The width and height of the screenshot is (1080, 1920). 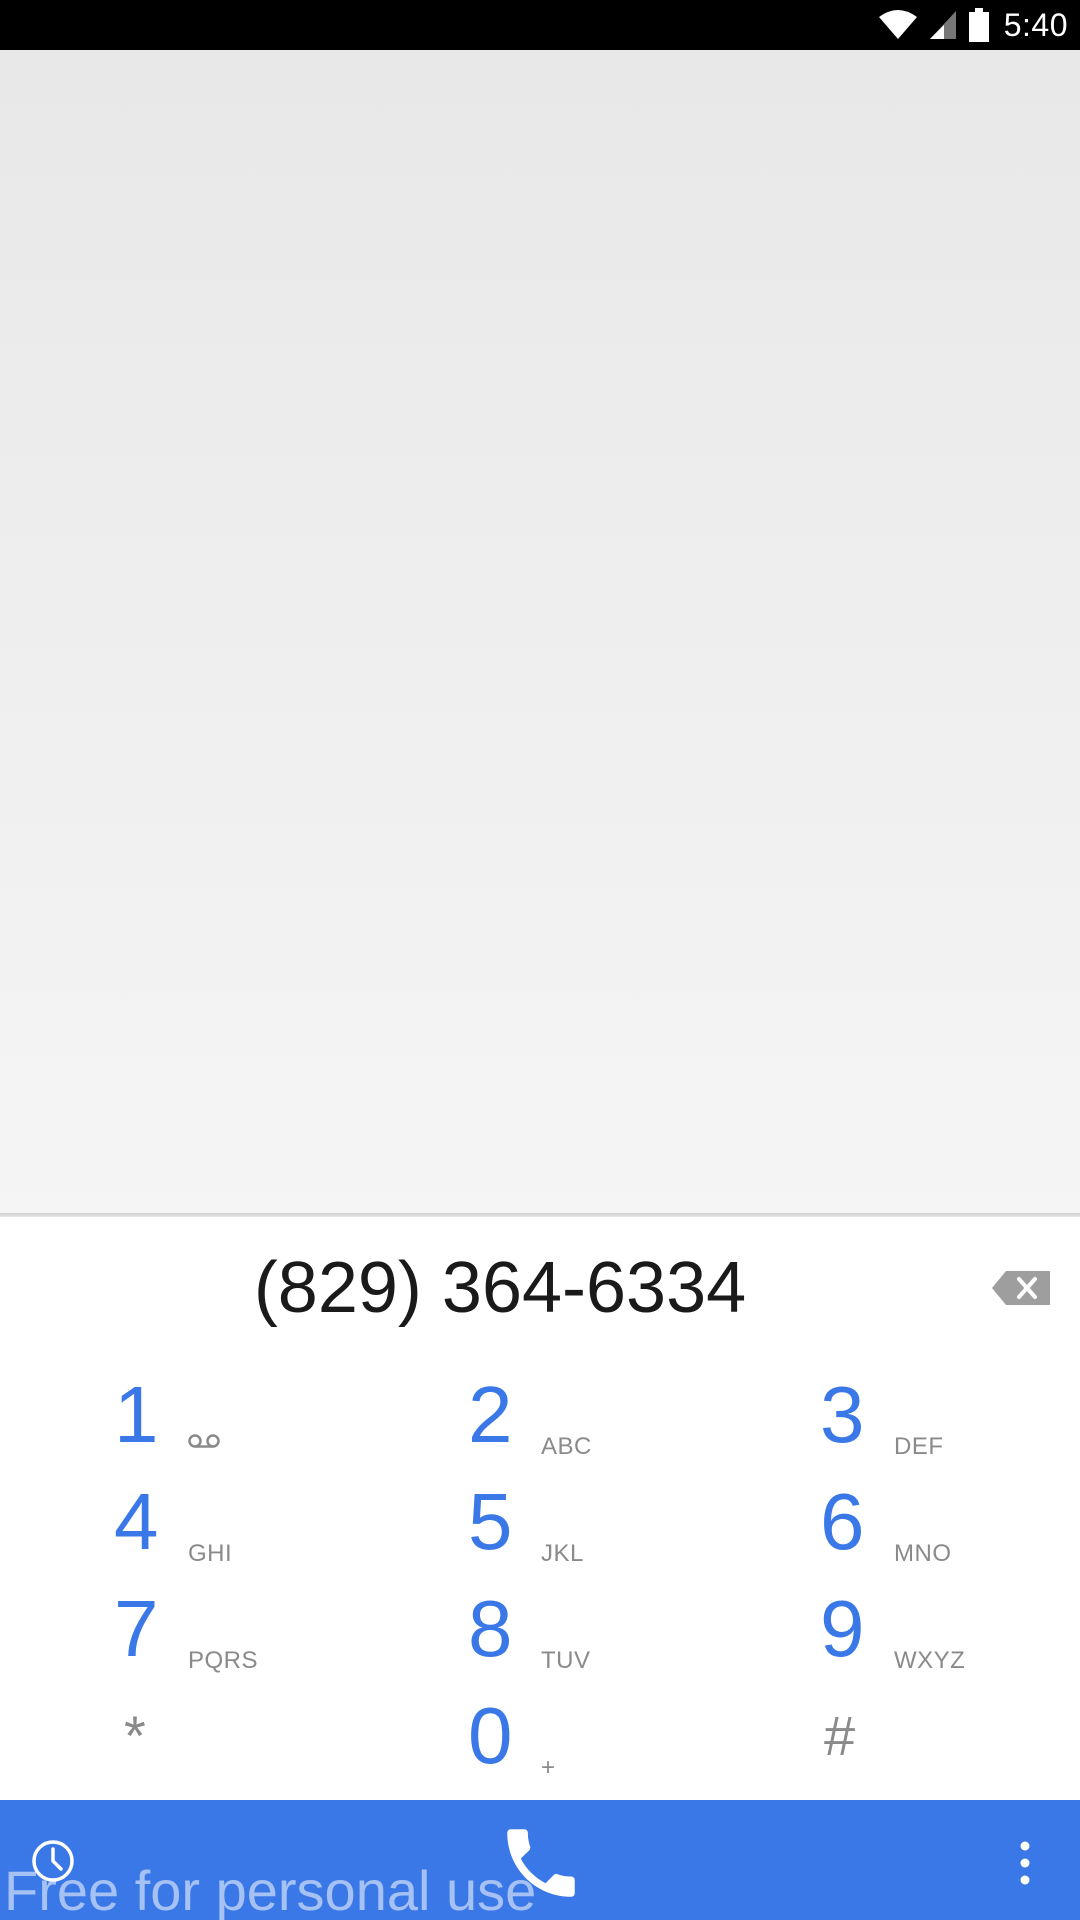 What do you see at coordinates (180, 1741) in the screenshot?
I see `key-star: *` at bounding box center [180, 1741].